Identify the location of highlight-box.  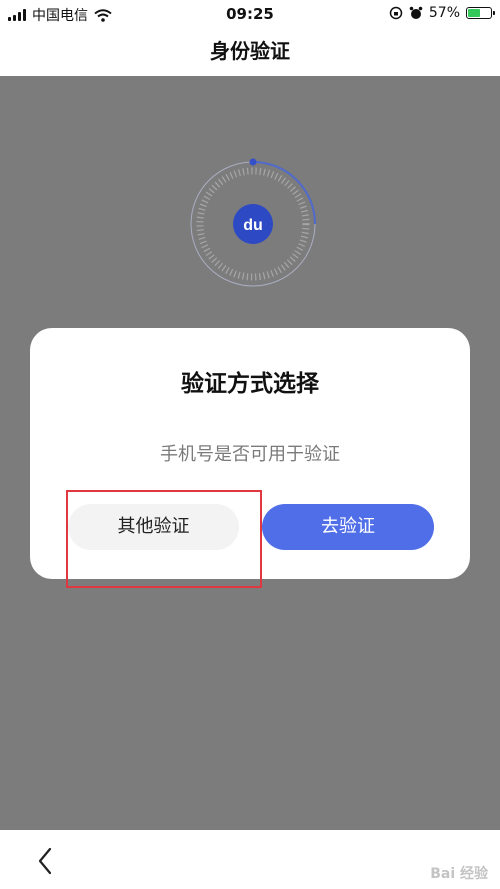
(164, 539).